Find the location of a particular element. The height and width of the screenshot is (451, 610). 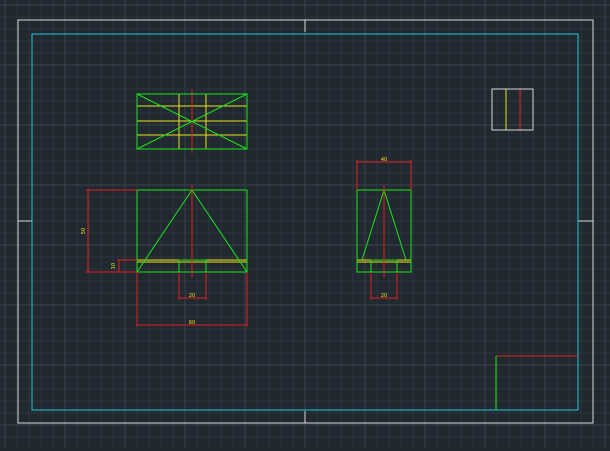

front-view-dimensions is located at coordinates (167, 258).